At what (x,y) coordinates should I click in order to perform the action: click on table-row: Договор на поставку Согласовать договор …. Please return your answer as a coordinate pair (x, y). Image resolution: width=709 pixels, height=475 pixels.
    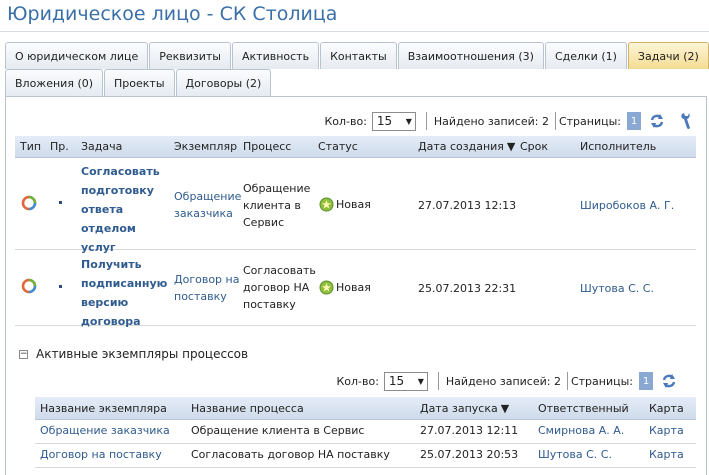
    Looking at the image, I should click on (365, 456).